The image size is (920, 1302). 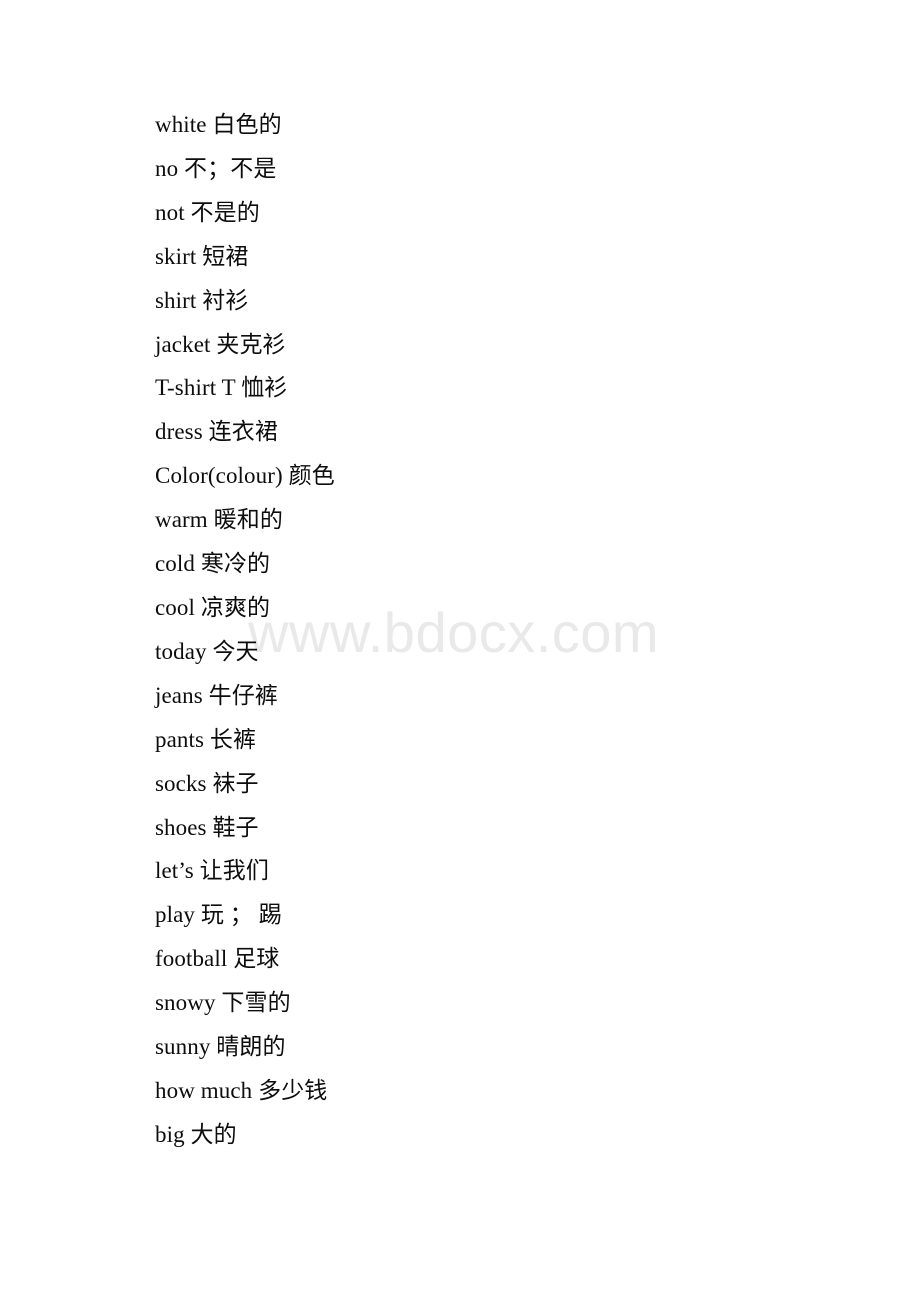 I want to click on vocabulary-entry: cold 寒冷的, so click(x=213, y=564).